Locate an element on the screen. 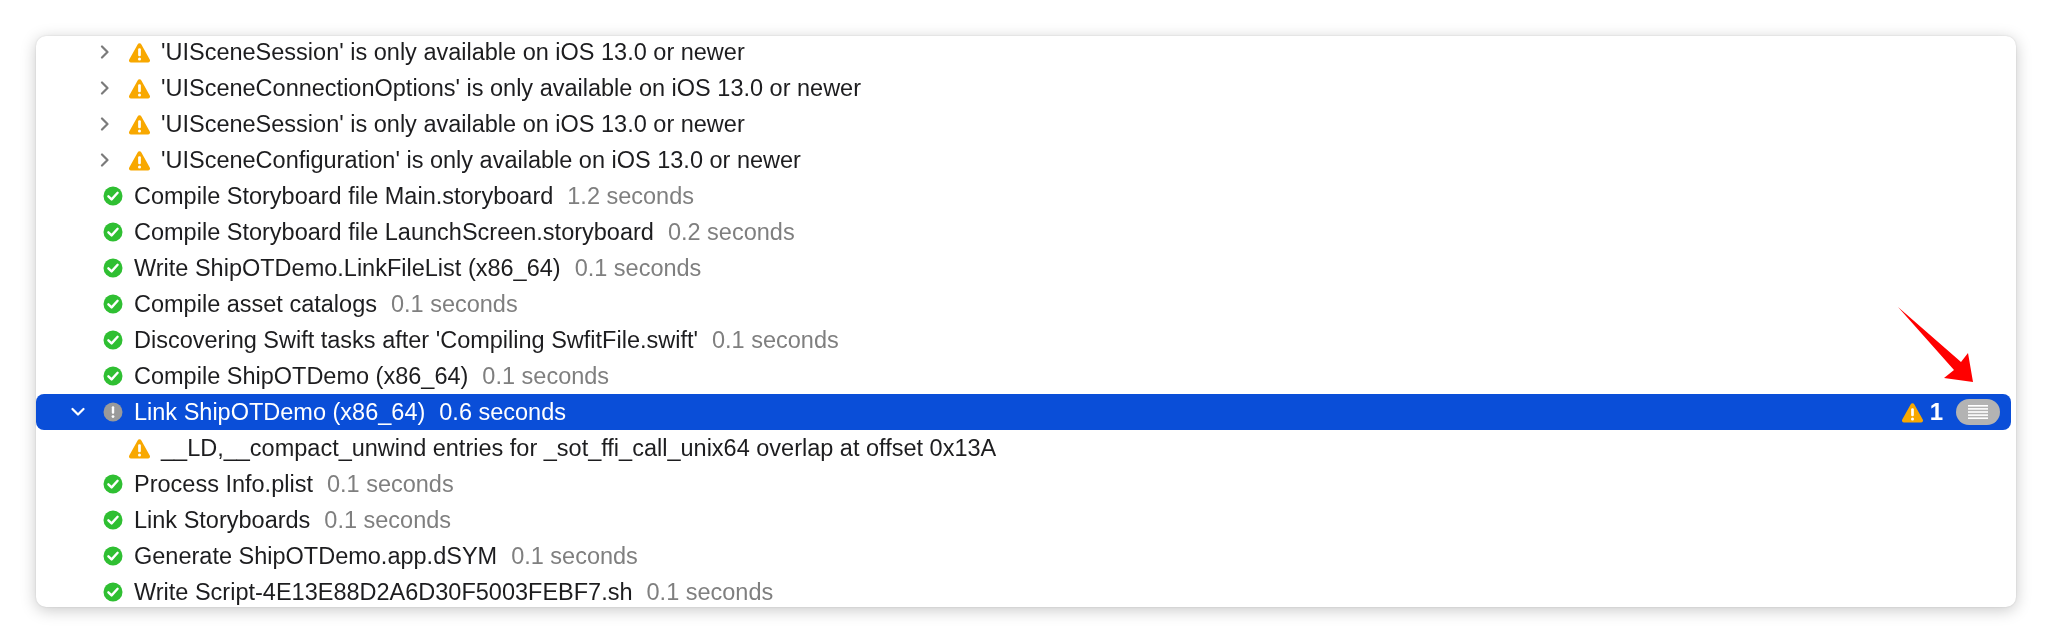 The image size is (2052, 644). build-step-row: Write Script-4E13E88D2A6D30F5003FEBF7.sh 0.1 seconds is located at coordinates (1023, 590).